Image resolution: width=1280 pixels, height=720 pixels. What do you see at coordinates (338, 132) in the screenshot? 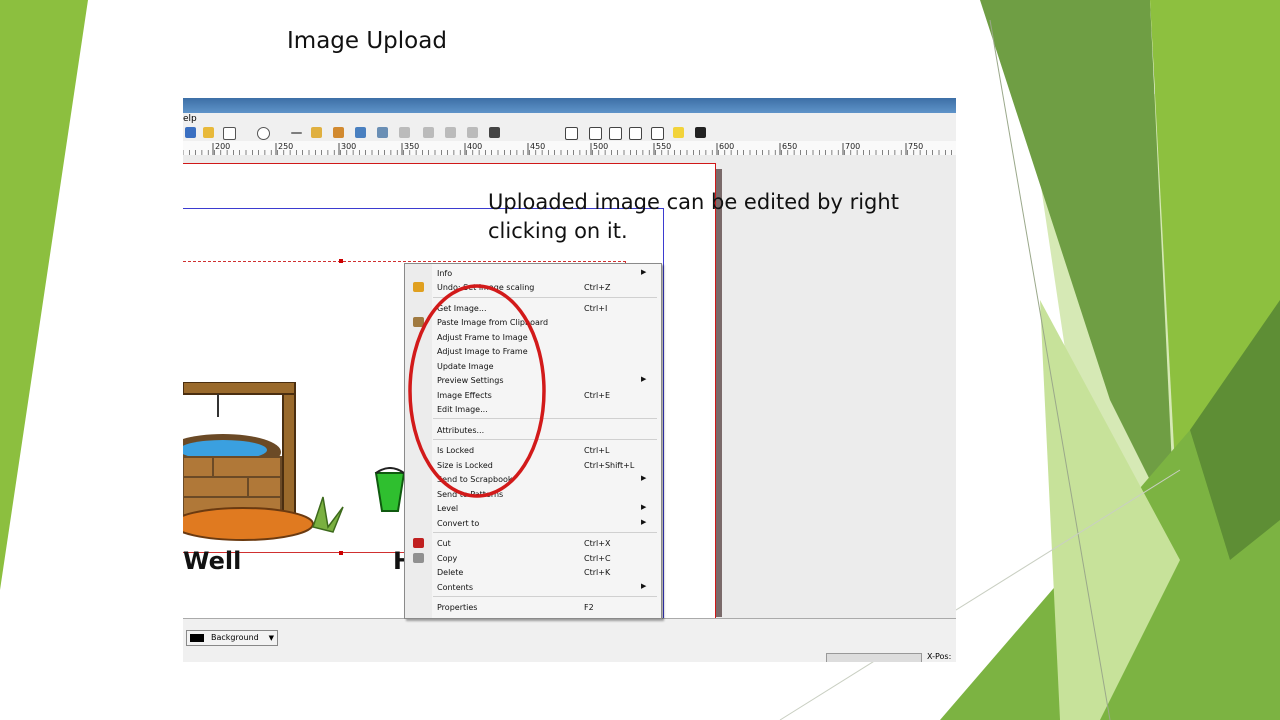
I see `pencil-tool-icon` at bounding box center [338, 132].